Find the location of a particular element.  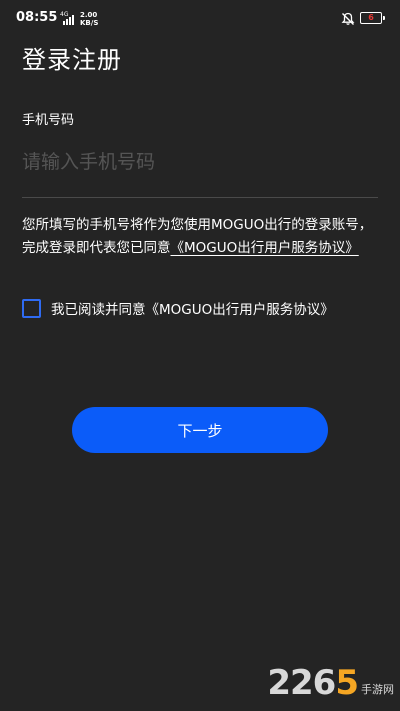

phone-input-underline is located at coordinates (200, 197).